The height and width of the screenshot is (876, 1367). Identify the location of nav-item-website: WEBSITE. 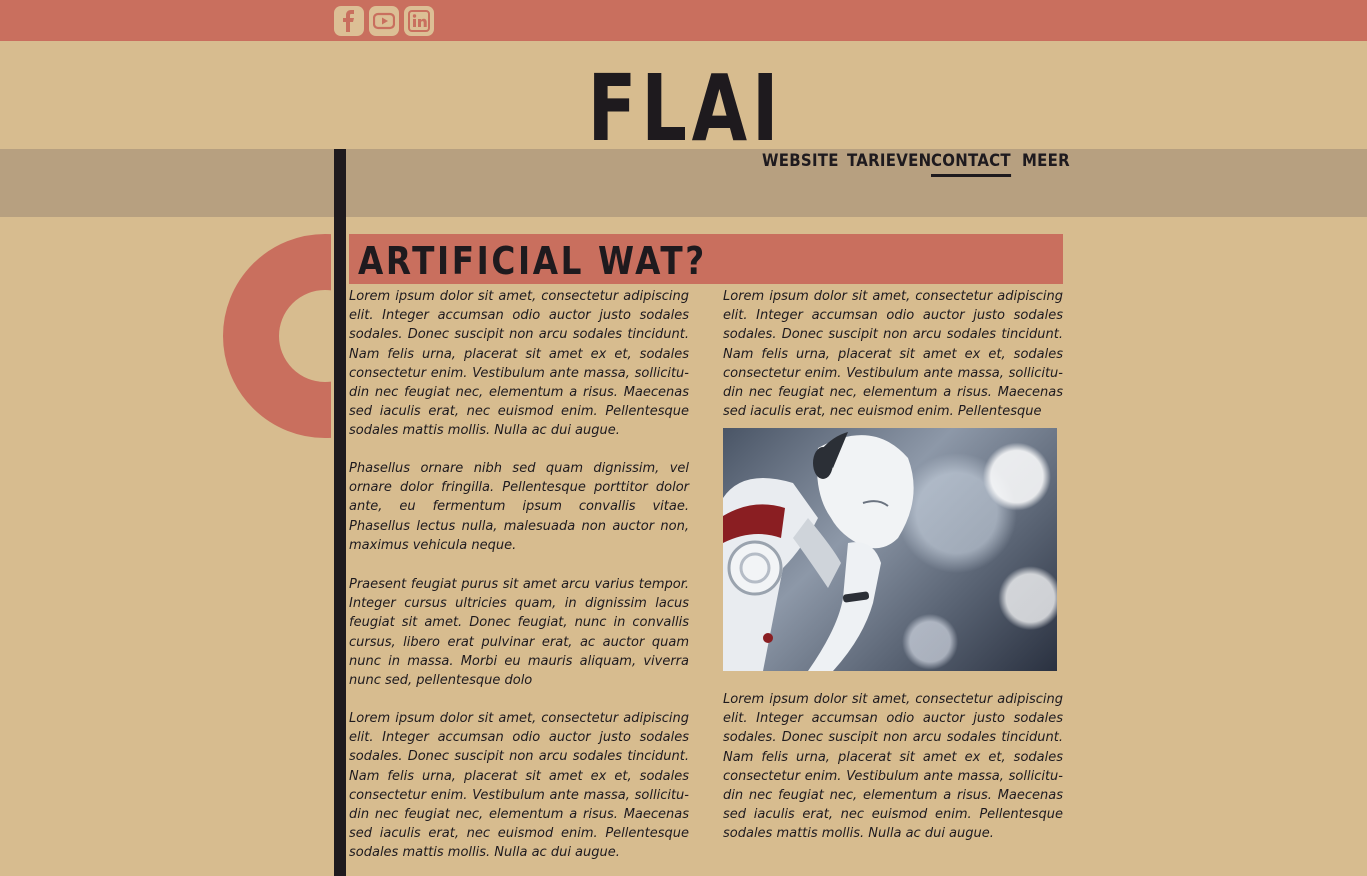
(800, 162).